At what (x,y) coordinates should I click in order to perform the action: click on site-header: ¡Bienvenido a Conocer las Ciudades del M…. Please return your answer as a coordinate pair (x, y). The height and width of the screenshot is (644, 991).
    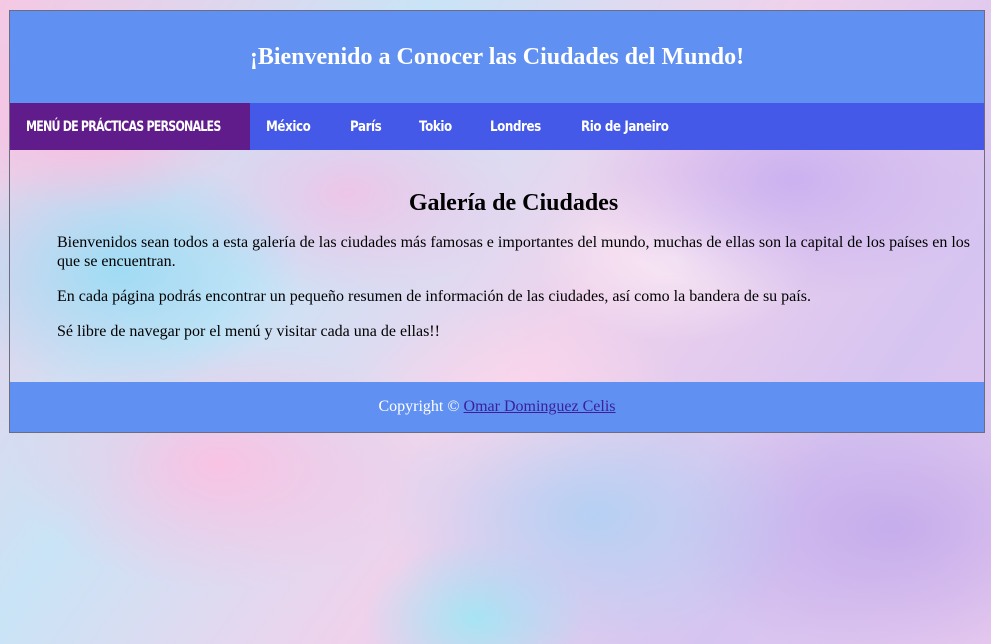
    Looking at the image, I should click on (497, 57).